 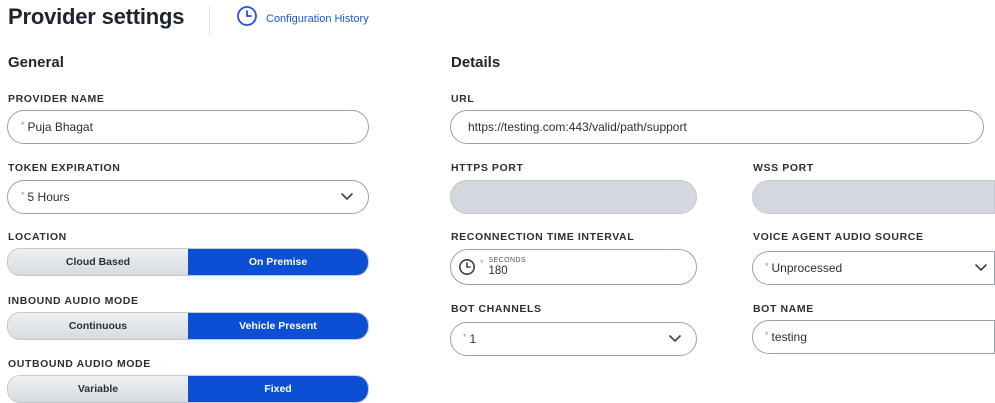 What do you see at coordinates (783, 309) in the screenshot?
I see `bot-name-label: BOT NAME` at bounding box center [783, 309].